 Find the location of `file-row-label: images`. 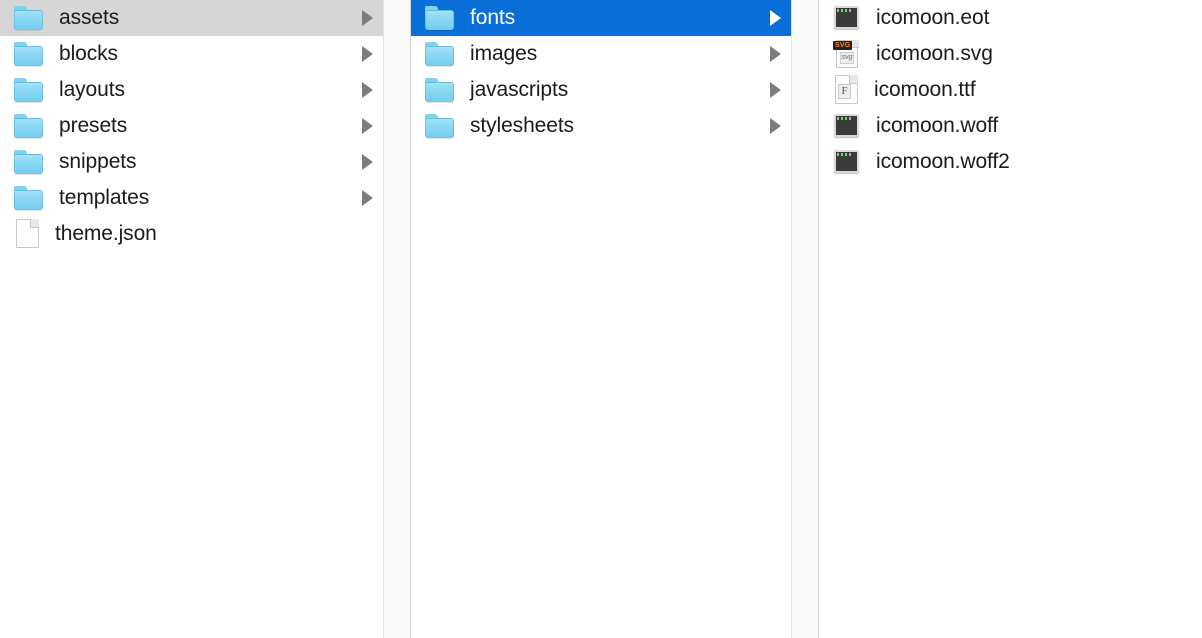

file-row-label: images is located at coordinates (504, 53).